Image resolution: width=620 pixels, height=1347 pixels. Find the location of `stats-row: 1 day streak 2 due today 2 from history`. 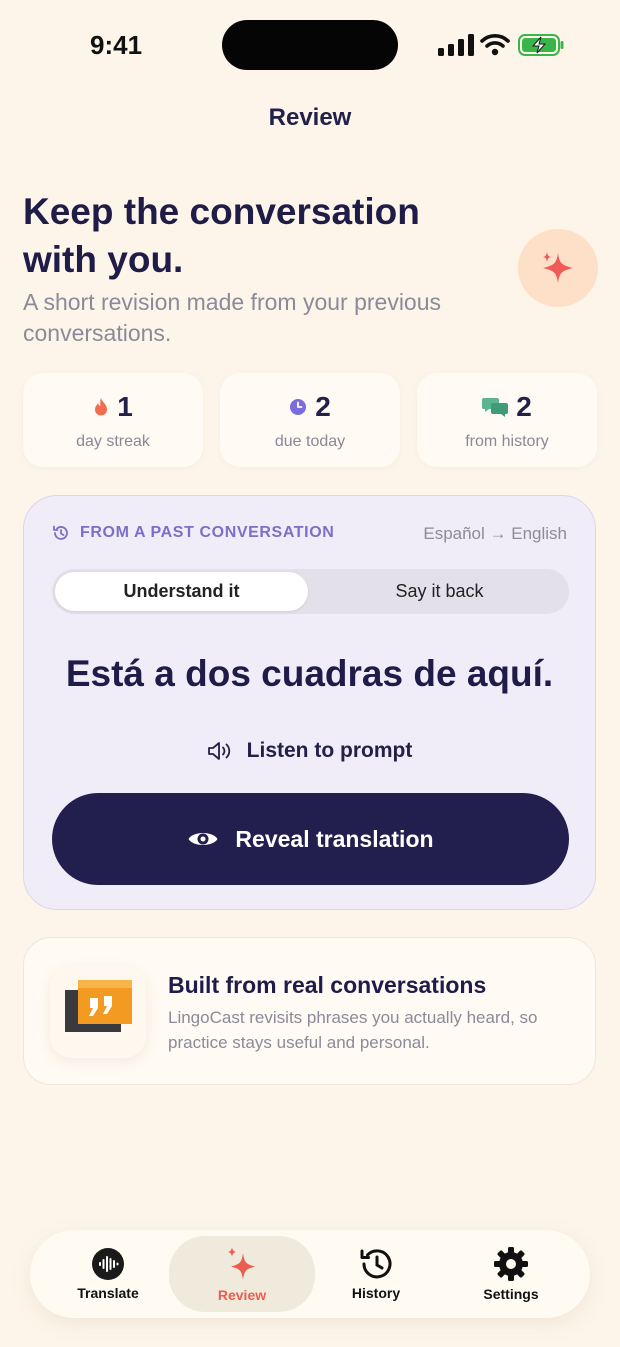

stats-row: 1 day streak 2 due today 2 from history is located at coordinates (310, 420).